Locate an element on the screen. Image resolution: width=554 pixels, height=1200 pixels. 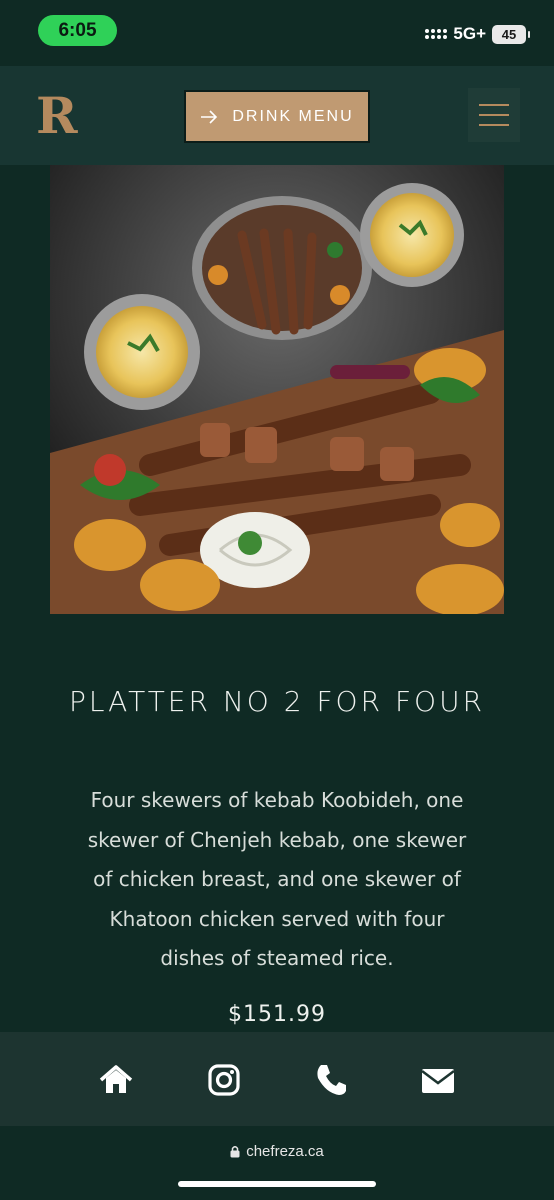
site-header: R DRINK MENU is located at coordinates (277, 115).